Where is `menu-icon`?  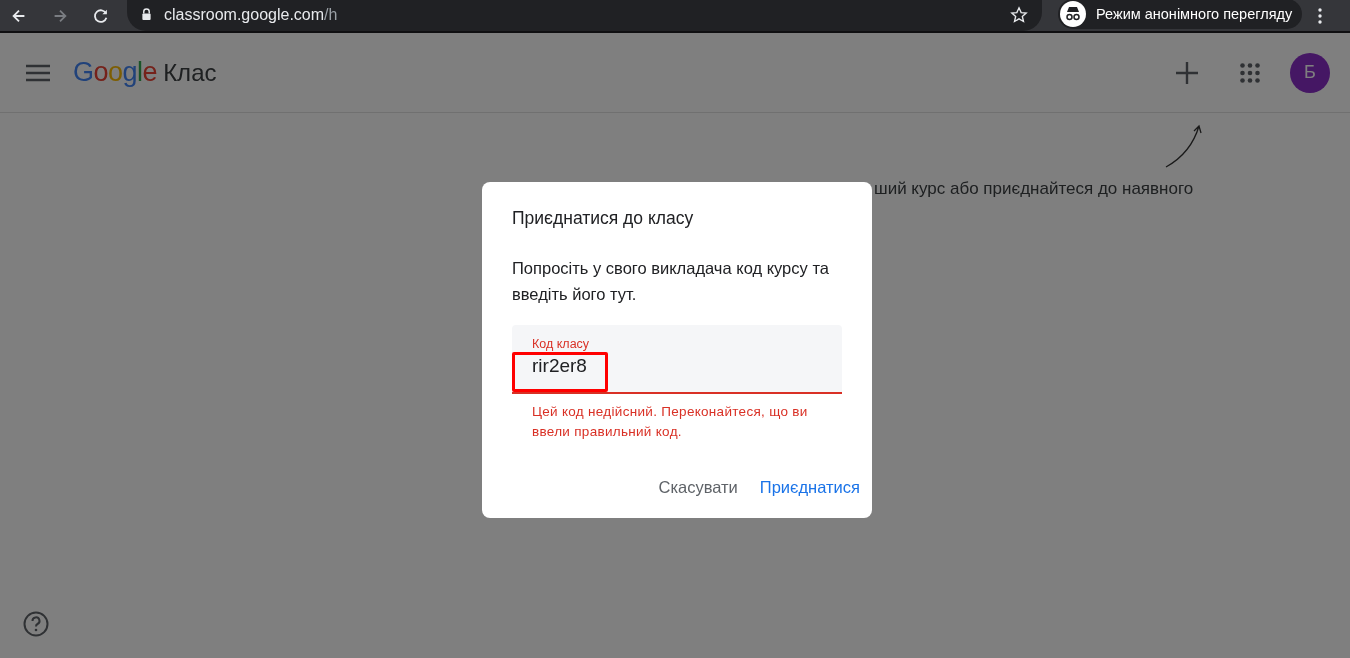 menu-icon is located at coordinates (38, 72).